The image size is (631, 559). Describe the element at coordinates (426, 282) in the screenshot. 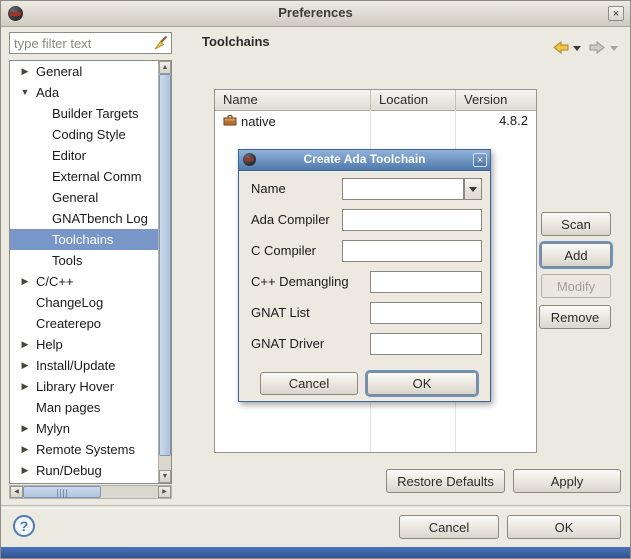

I see `cpp-demangling-input` at that location.